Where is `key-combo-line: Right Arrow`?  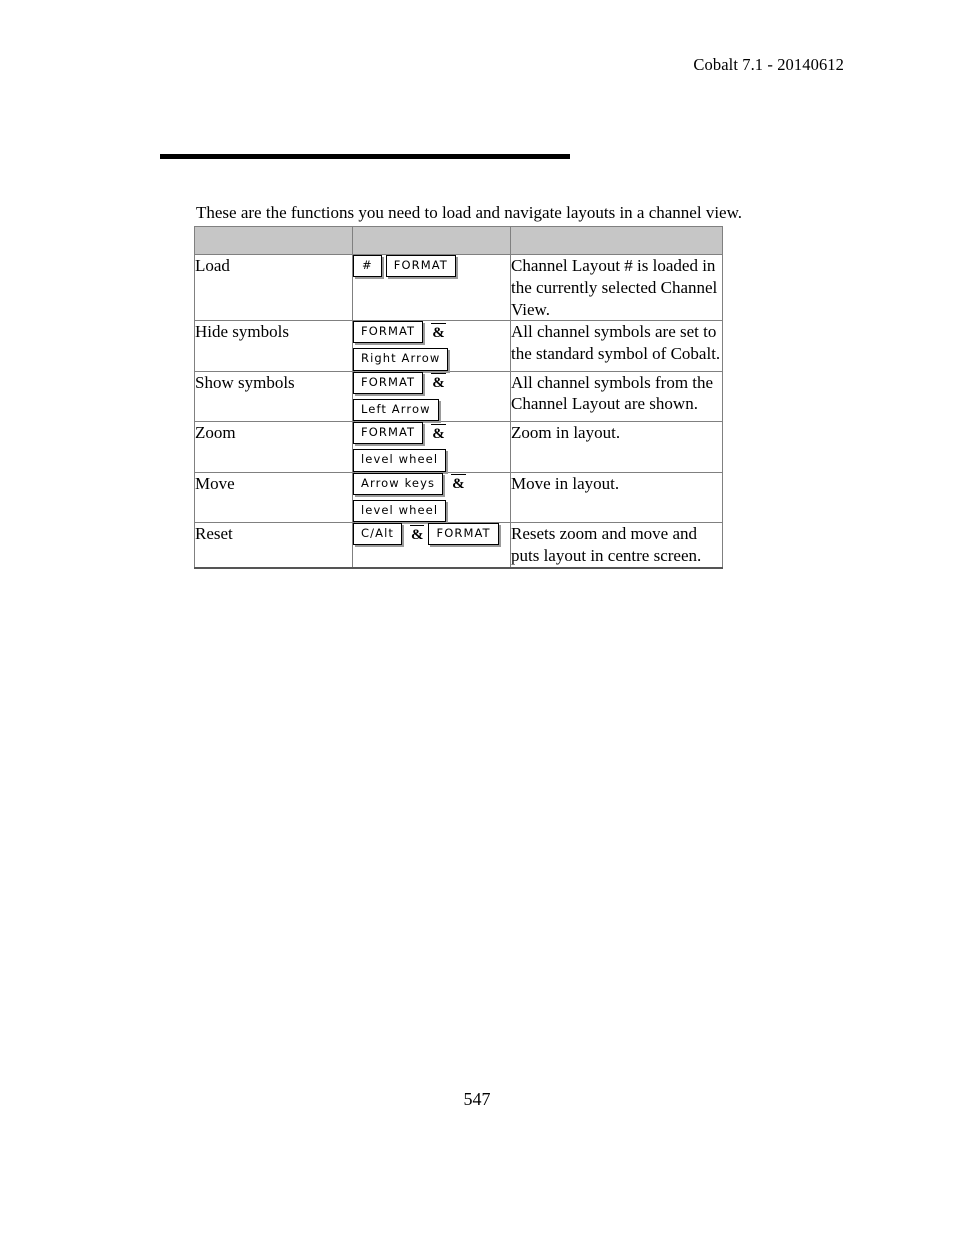 key-combo-line: Right Arrow is located at coordinates (431, 359).